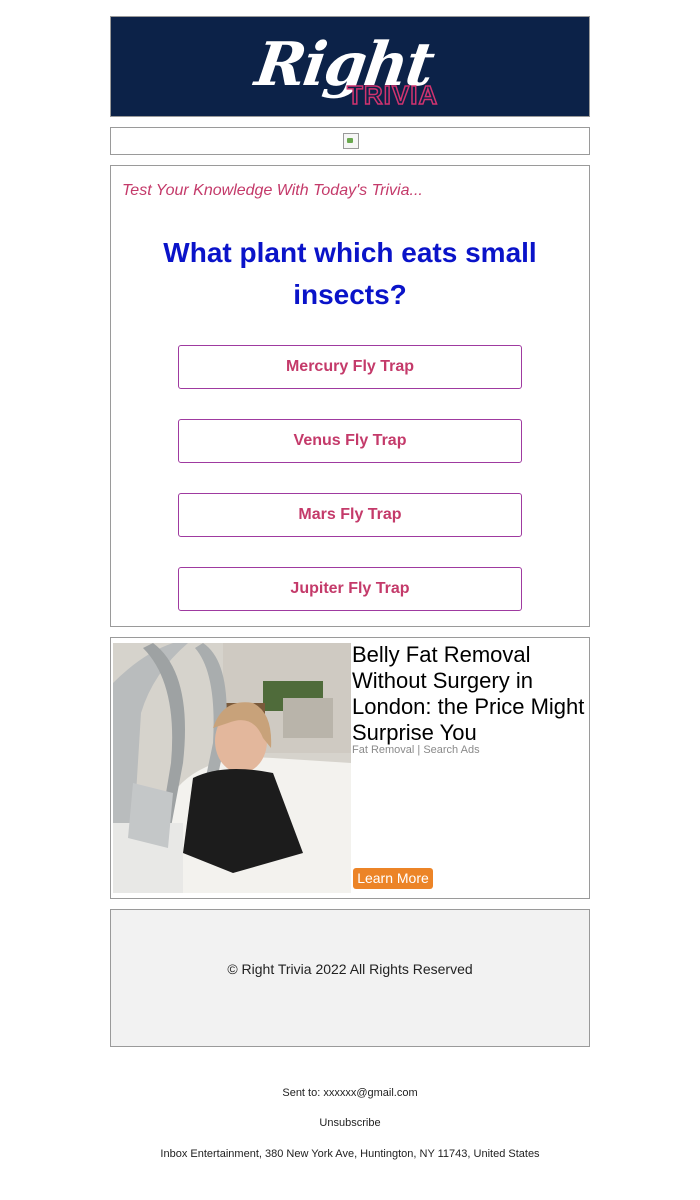 The width and height of the screenshot is (700, 1200). I want to click on answer-button-mercury: Mercury Fly Trap, so click(350, 367).